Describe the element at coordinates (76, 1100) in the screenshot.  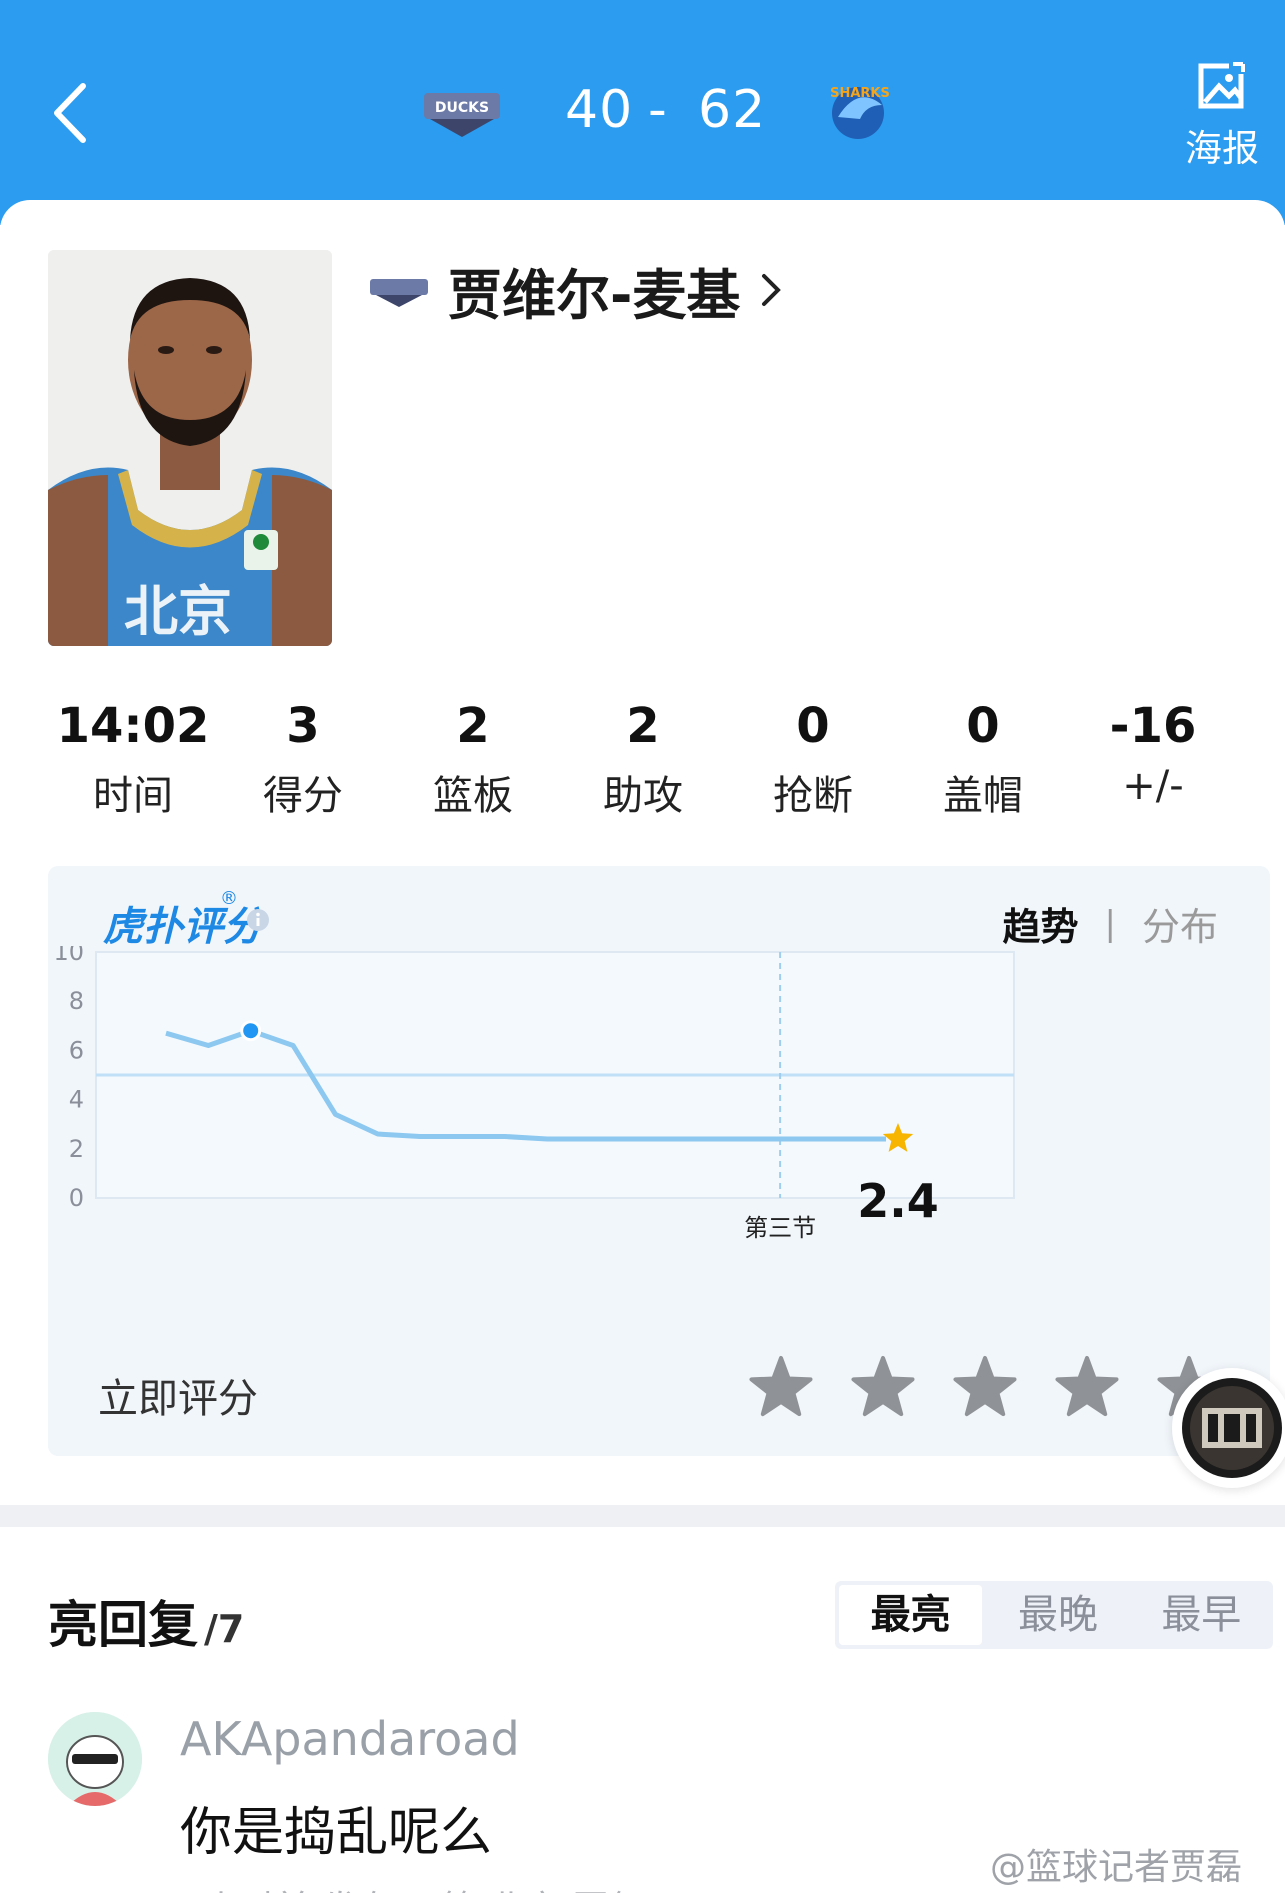
I see `y-tick-label: 4` at that location.